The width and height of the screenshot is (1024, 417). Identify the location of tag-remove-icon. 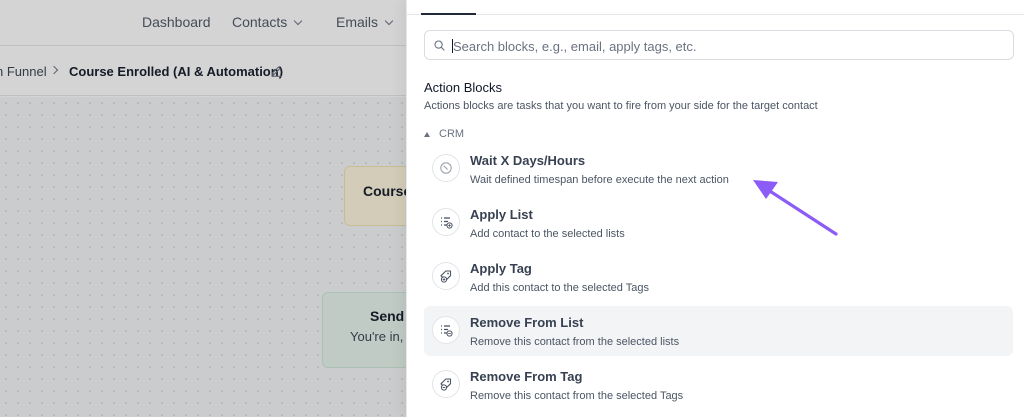
(446, 384).